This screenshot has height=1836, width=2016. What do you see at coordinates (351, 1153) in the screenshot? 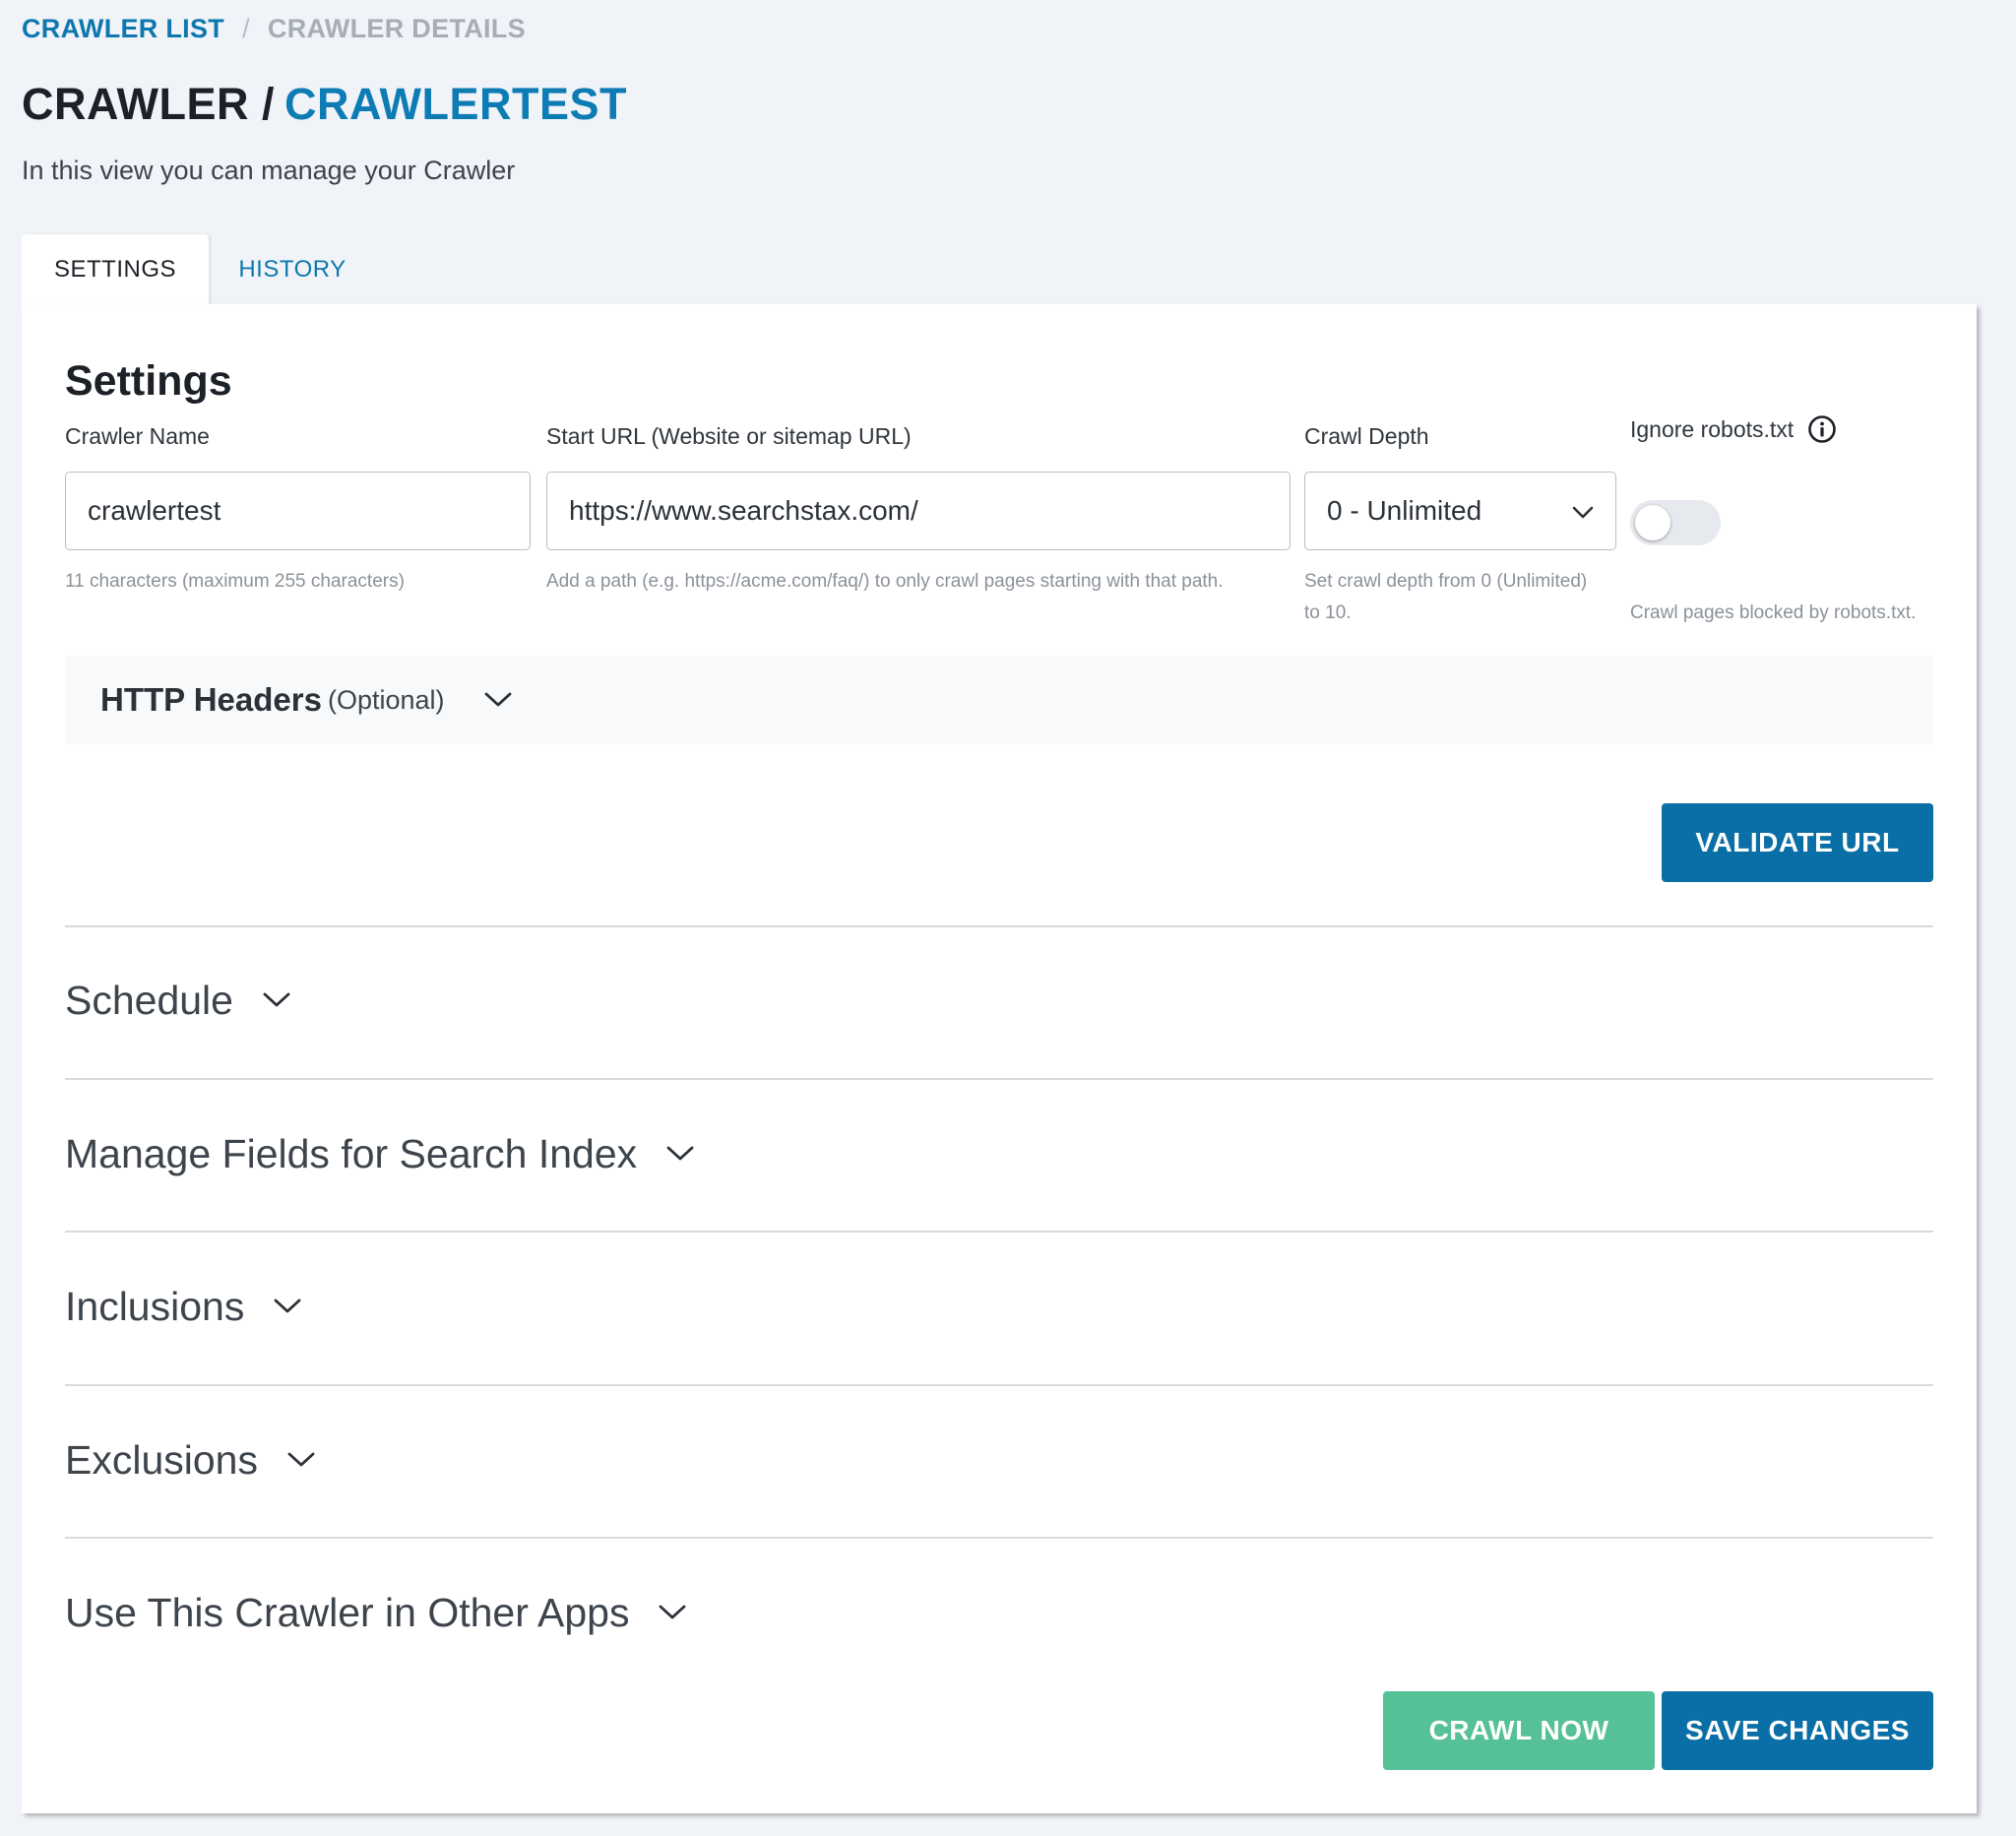
I see `section-title-manage-fields: Manage Fields for Search Index` at bounding box center [351, 1153].